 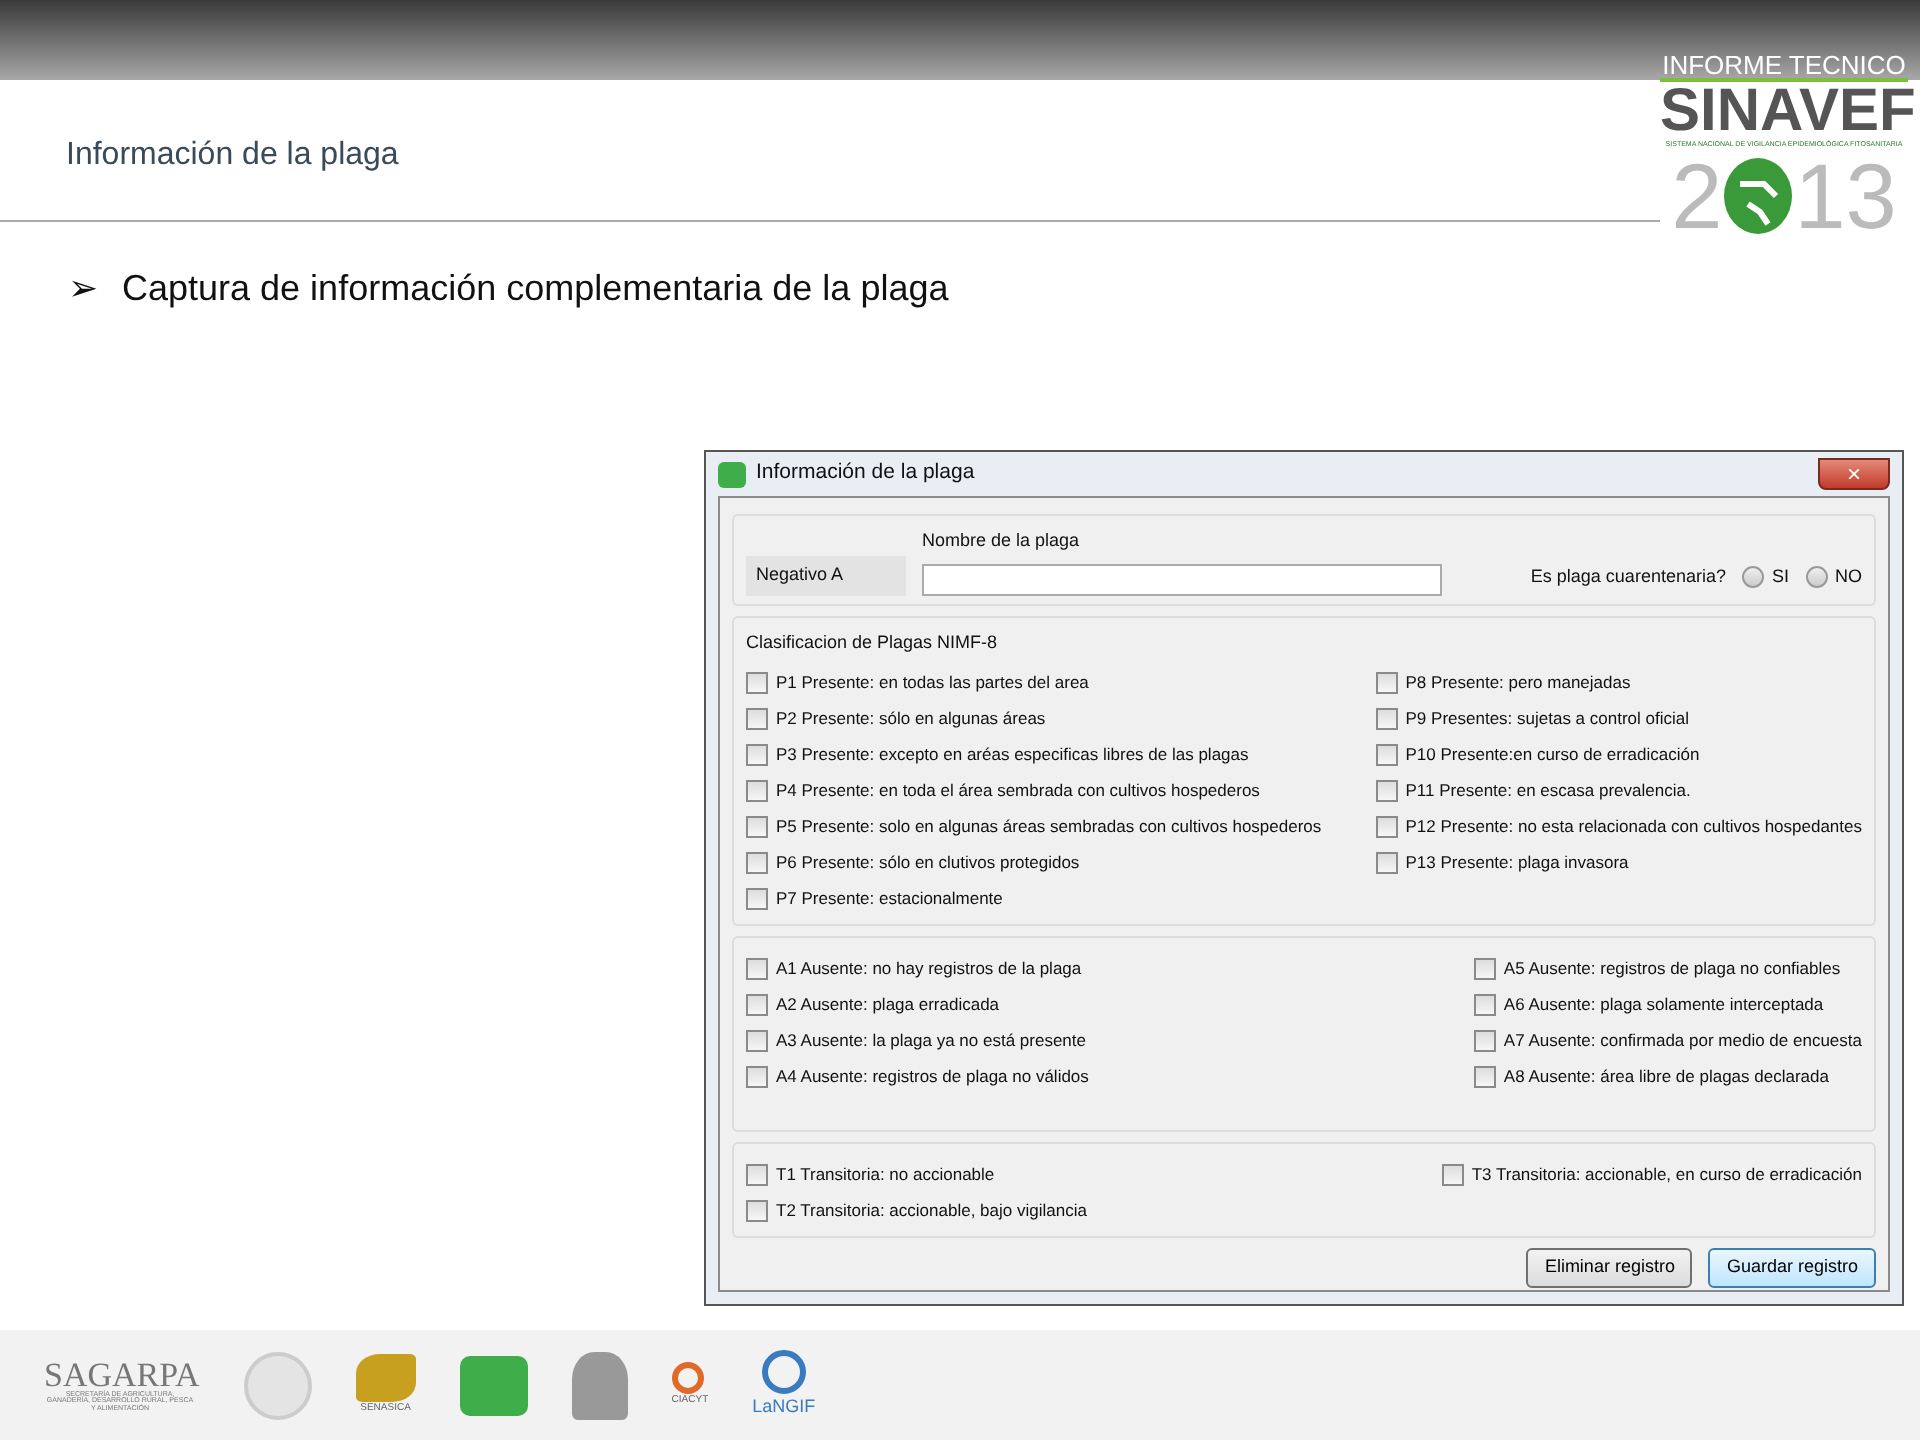 I want to click on name-field, so click(x=1182, y=579).